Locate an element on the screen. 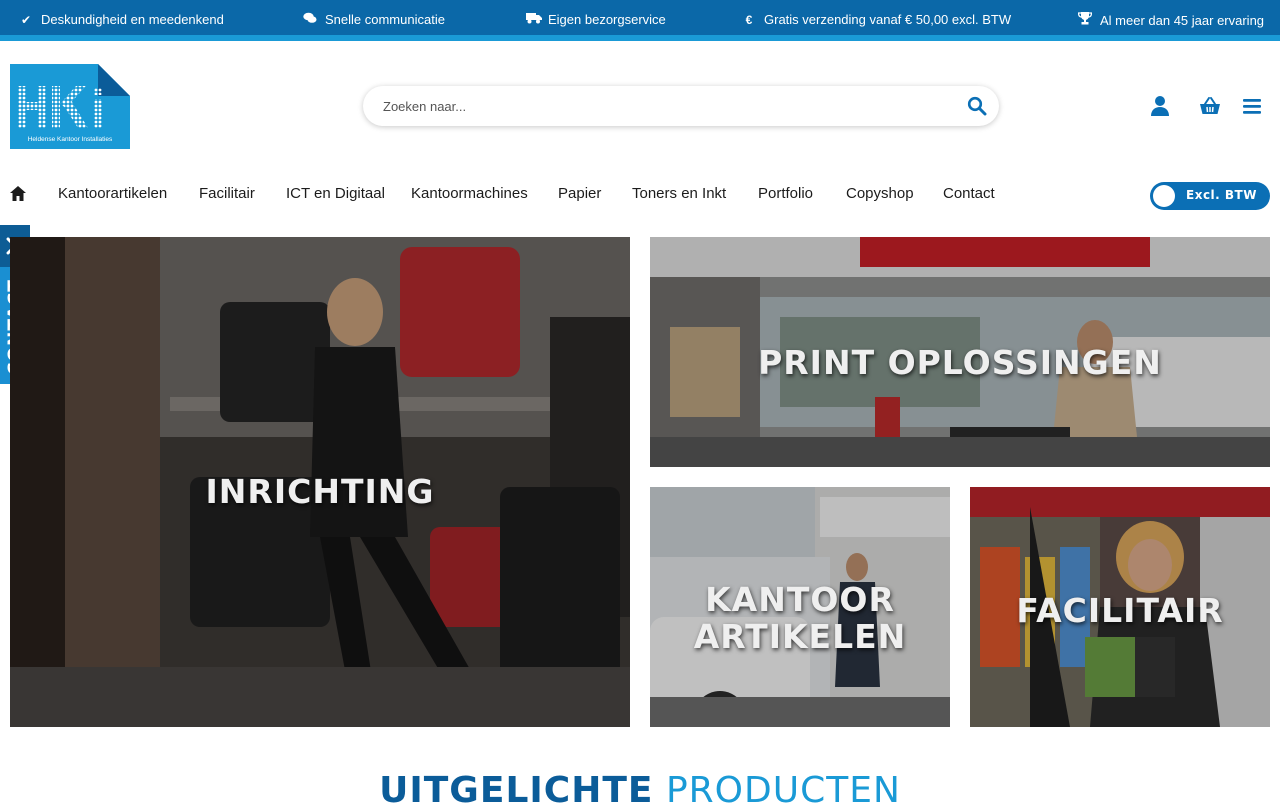 The height and width of the screenshot is (811, 1280). nav-item-copyshop: Copyshop is located at coordinates (880, 193).